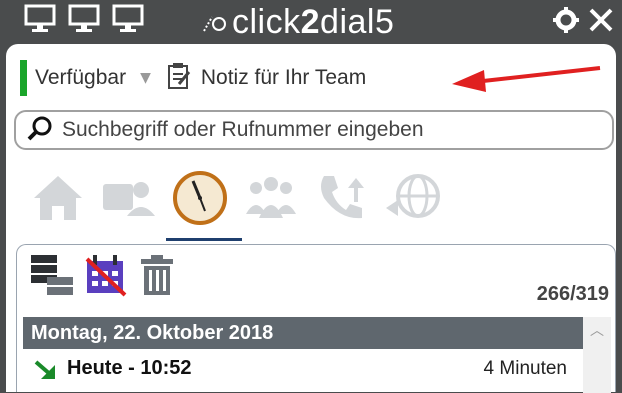  Describe the element at coordinates (52, 277) in the screenshot. I see `list-view-icon` at that location.